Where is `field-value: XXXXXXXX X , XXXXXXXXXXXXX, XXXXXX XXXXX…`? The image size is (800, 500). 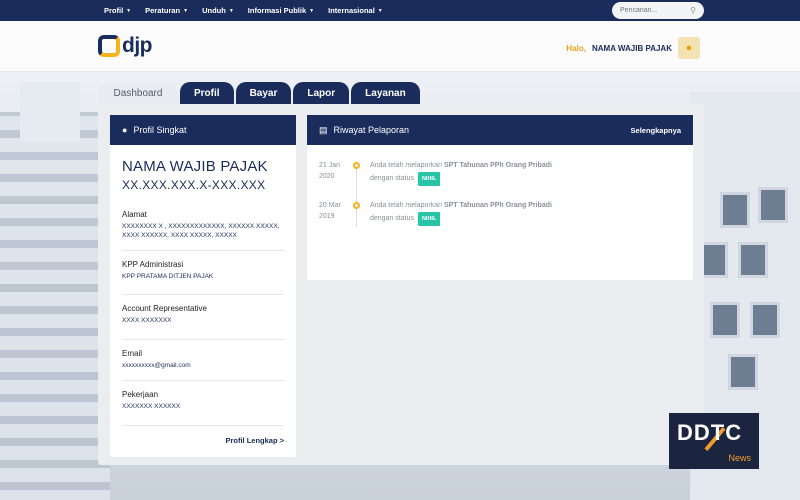
field-value: XXXXXXXX X , XXXXXXXXXXXXX, XXXXXX XXXXX… is located at coordinates (201, 231).